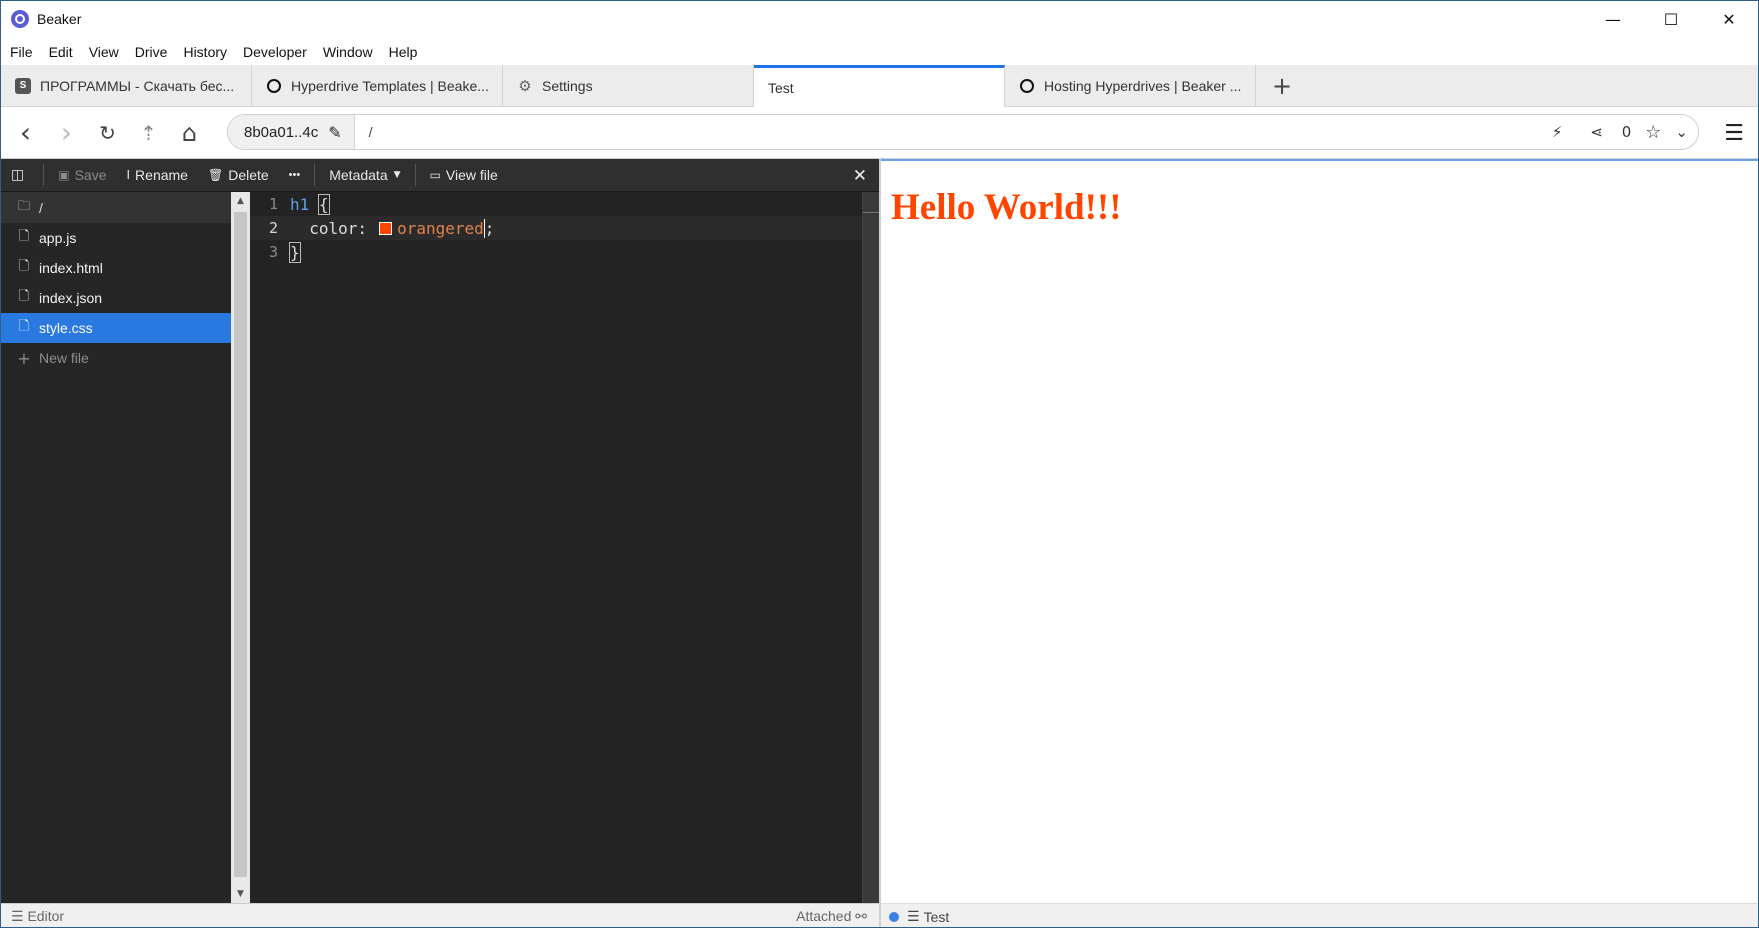  What do you see at coordinates (963, 132) in the screenshot?
I see `address-bar: 8b0a01..4c ✎ / ⚡ ⋖ 0 ☆ ⌄` at bounding box center [963, 132].